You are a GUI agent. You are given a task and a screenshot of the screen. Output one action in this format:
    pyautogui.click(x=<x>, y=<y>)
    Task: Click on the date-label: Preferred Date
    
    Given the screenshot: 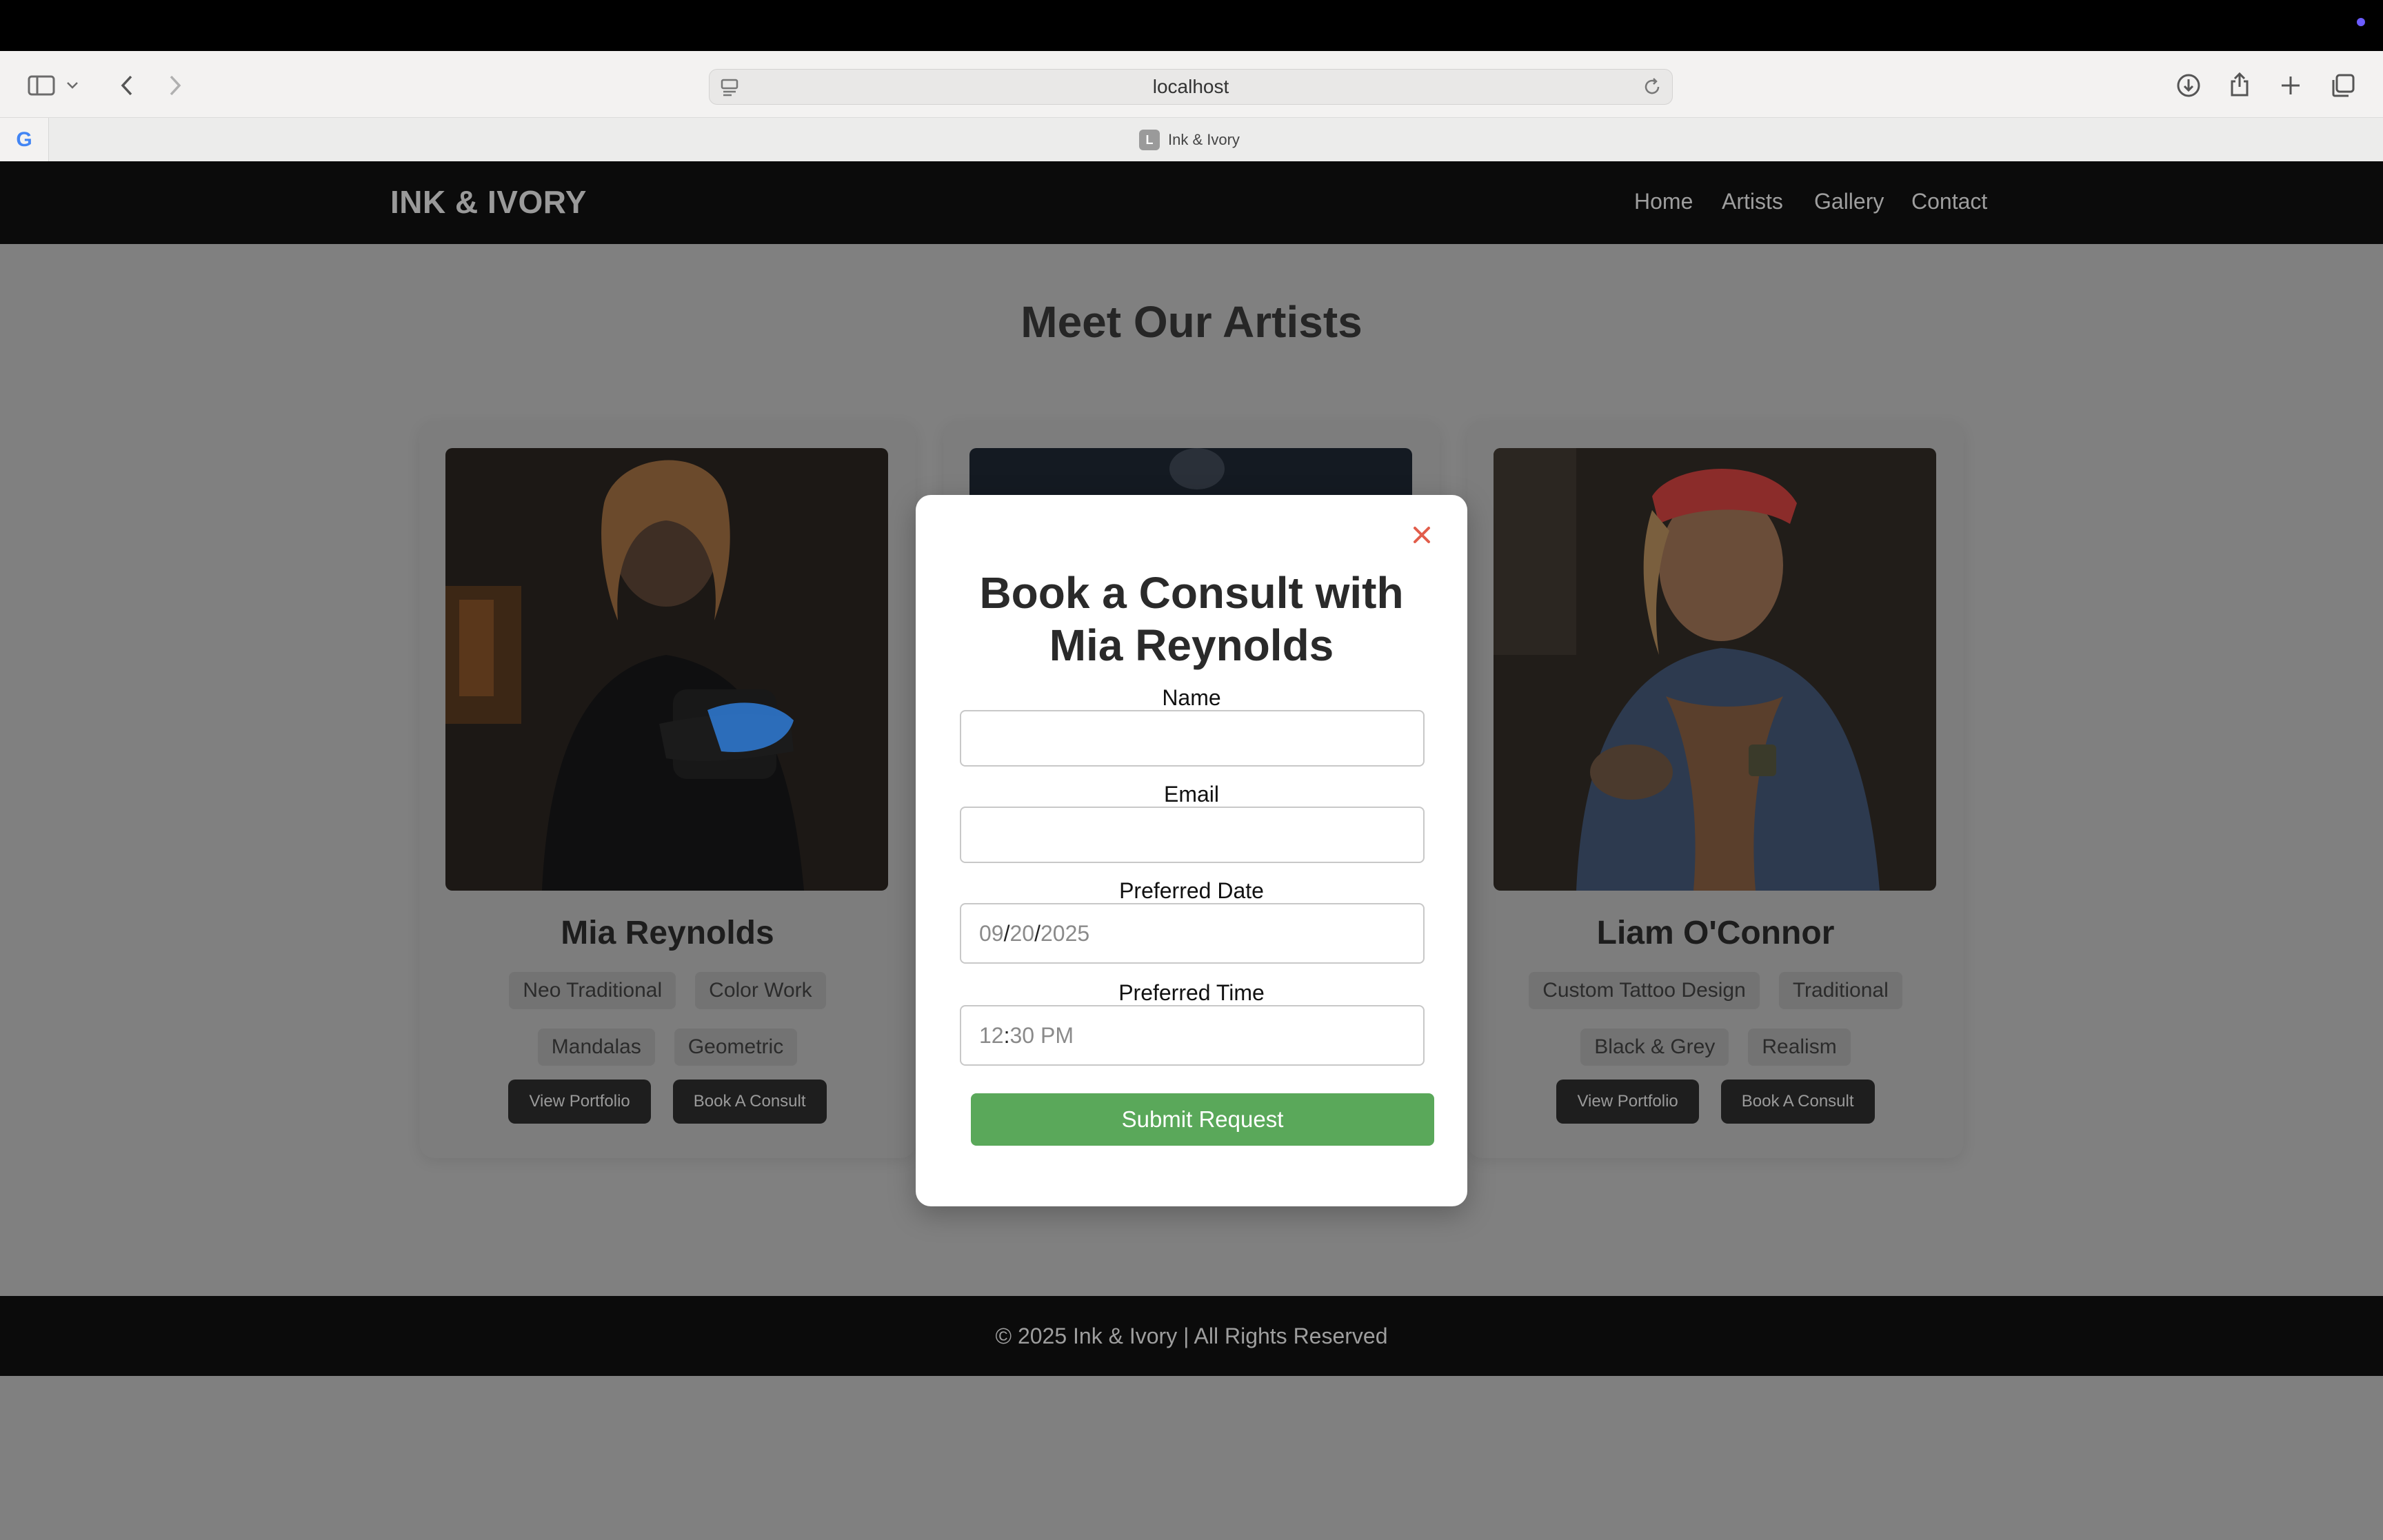 What is the action you would take?
    pyautogui.click(x=1191, y=891)
    